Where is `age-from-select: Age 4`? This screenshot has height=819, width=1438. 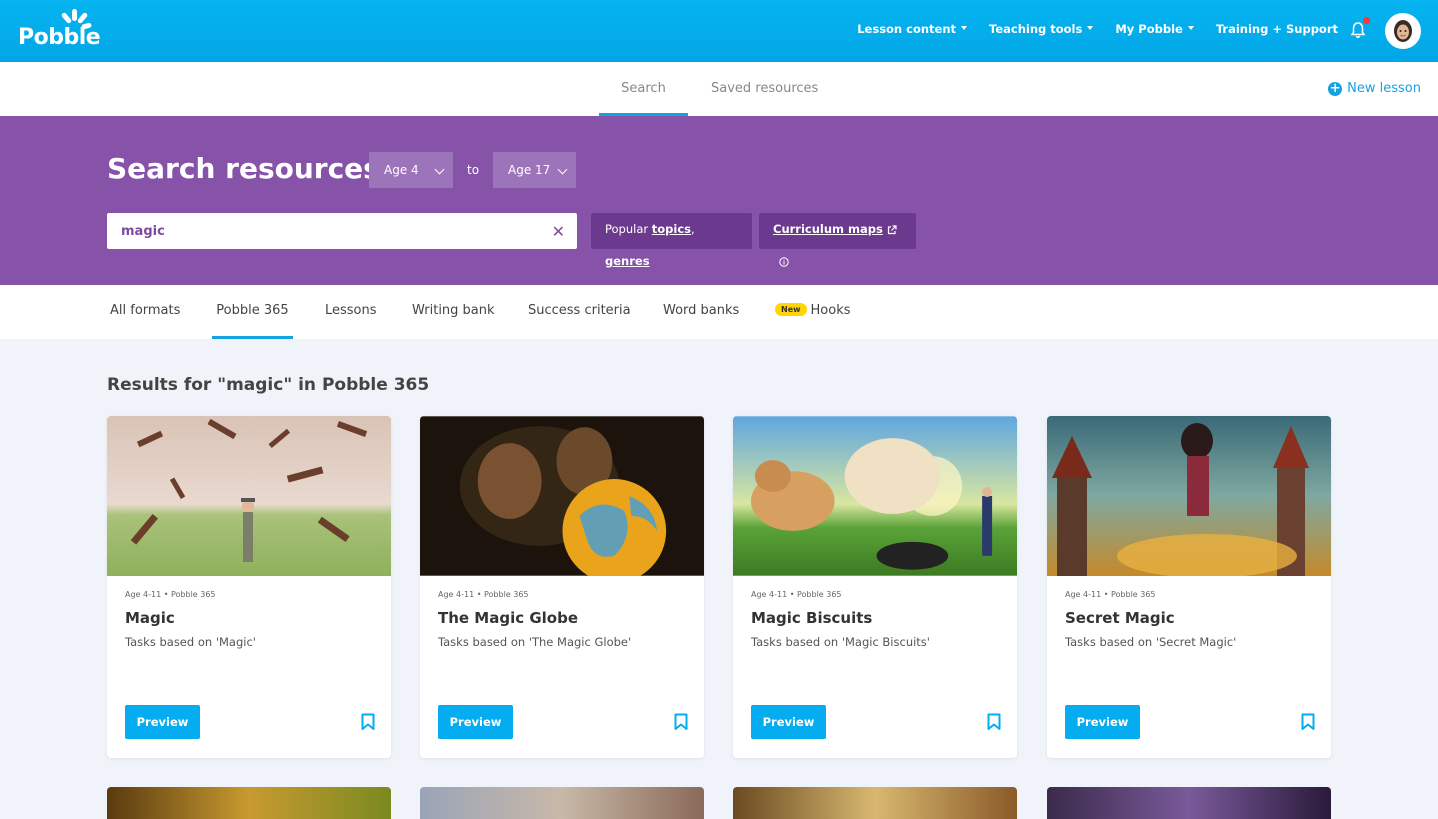
age-from-select: Age 4 is located at coordinates (411, 170).